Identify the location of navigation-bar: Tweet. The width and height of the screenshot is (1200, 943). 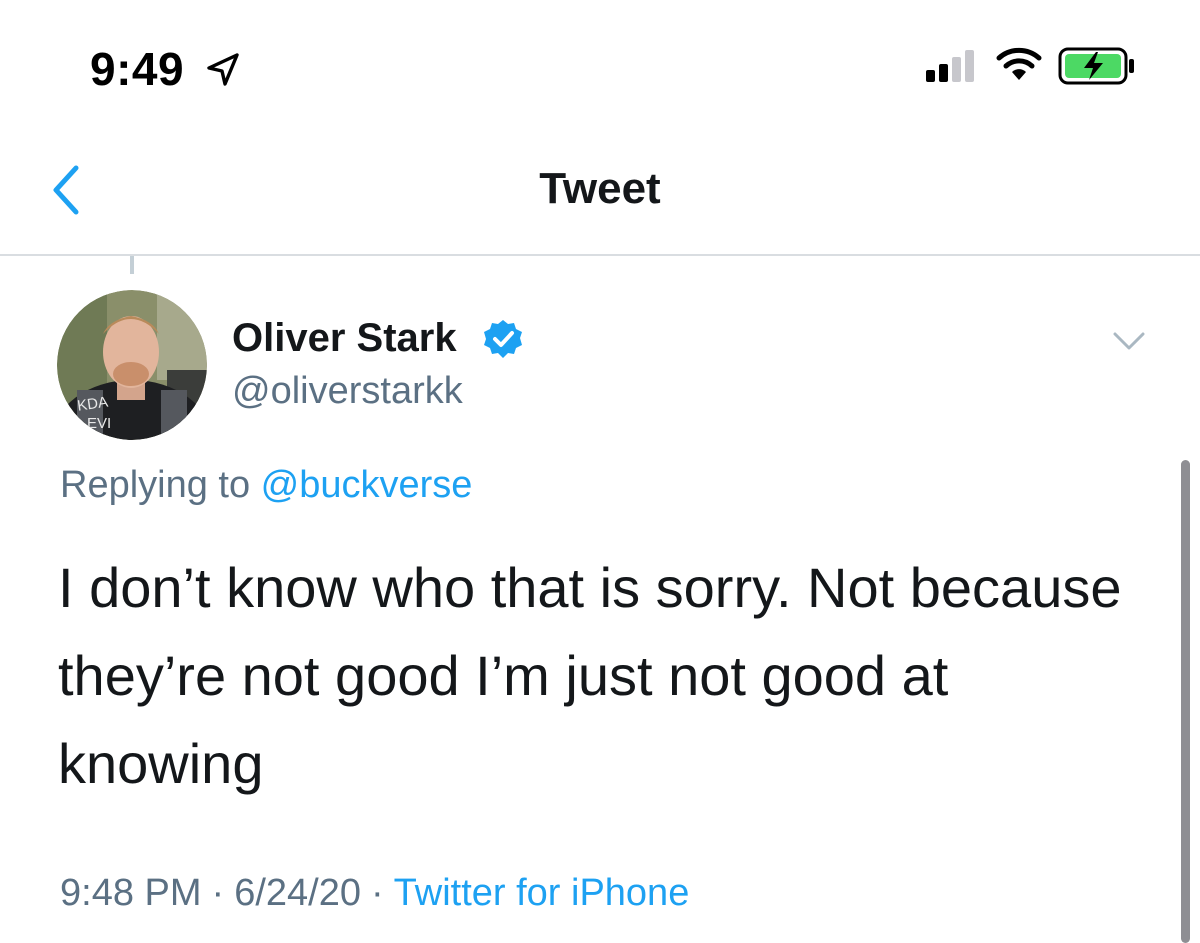
(600, 188).